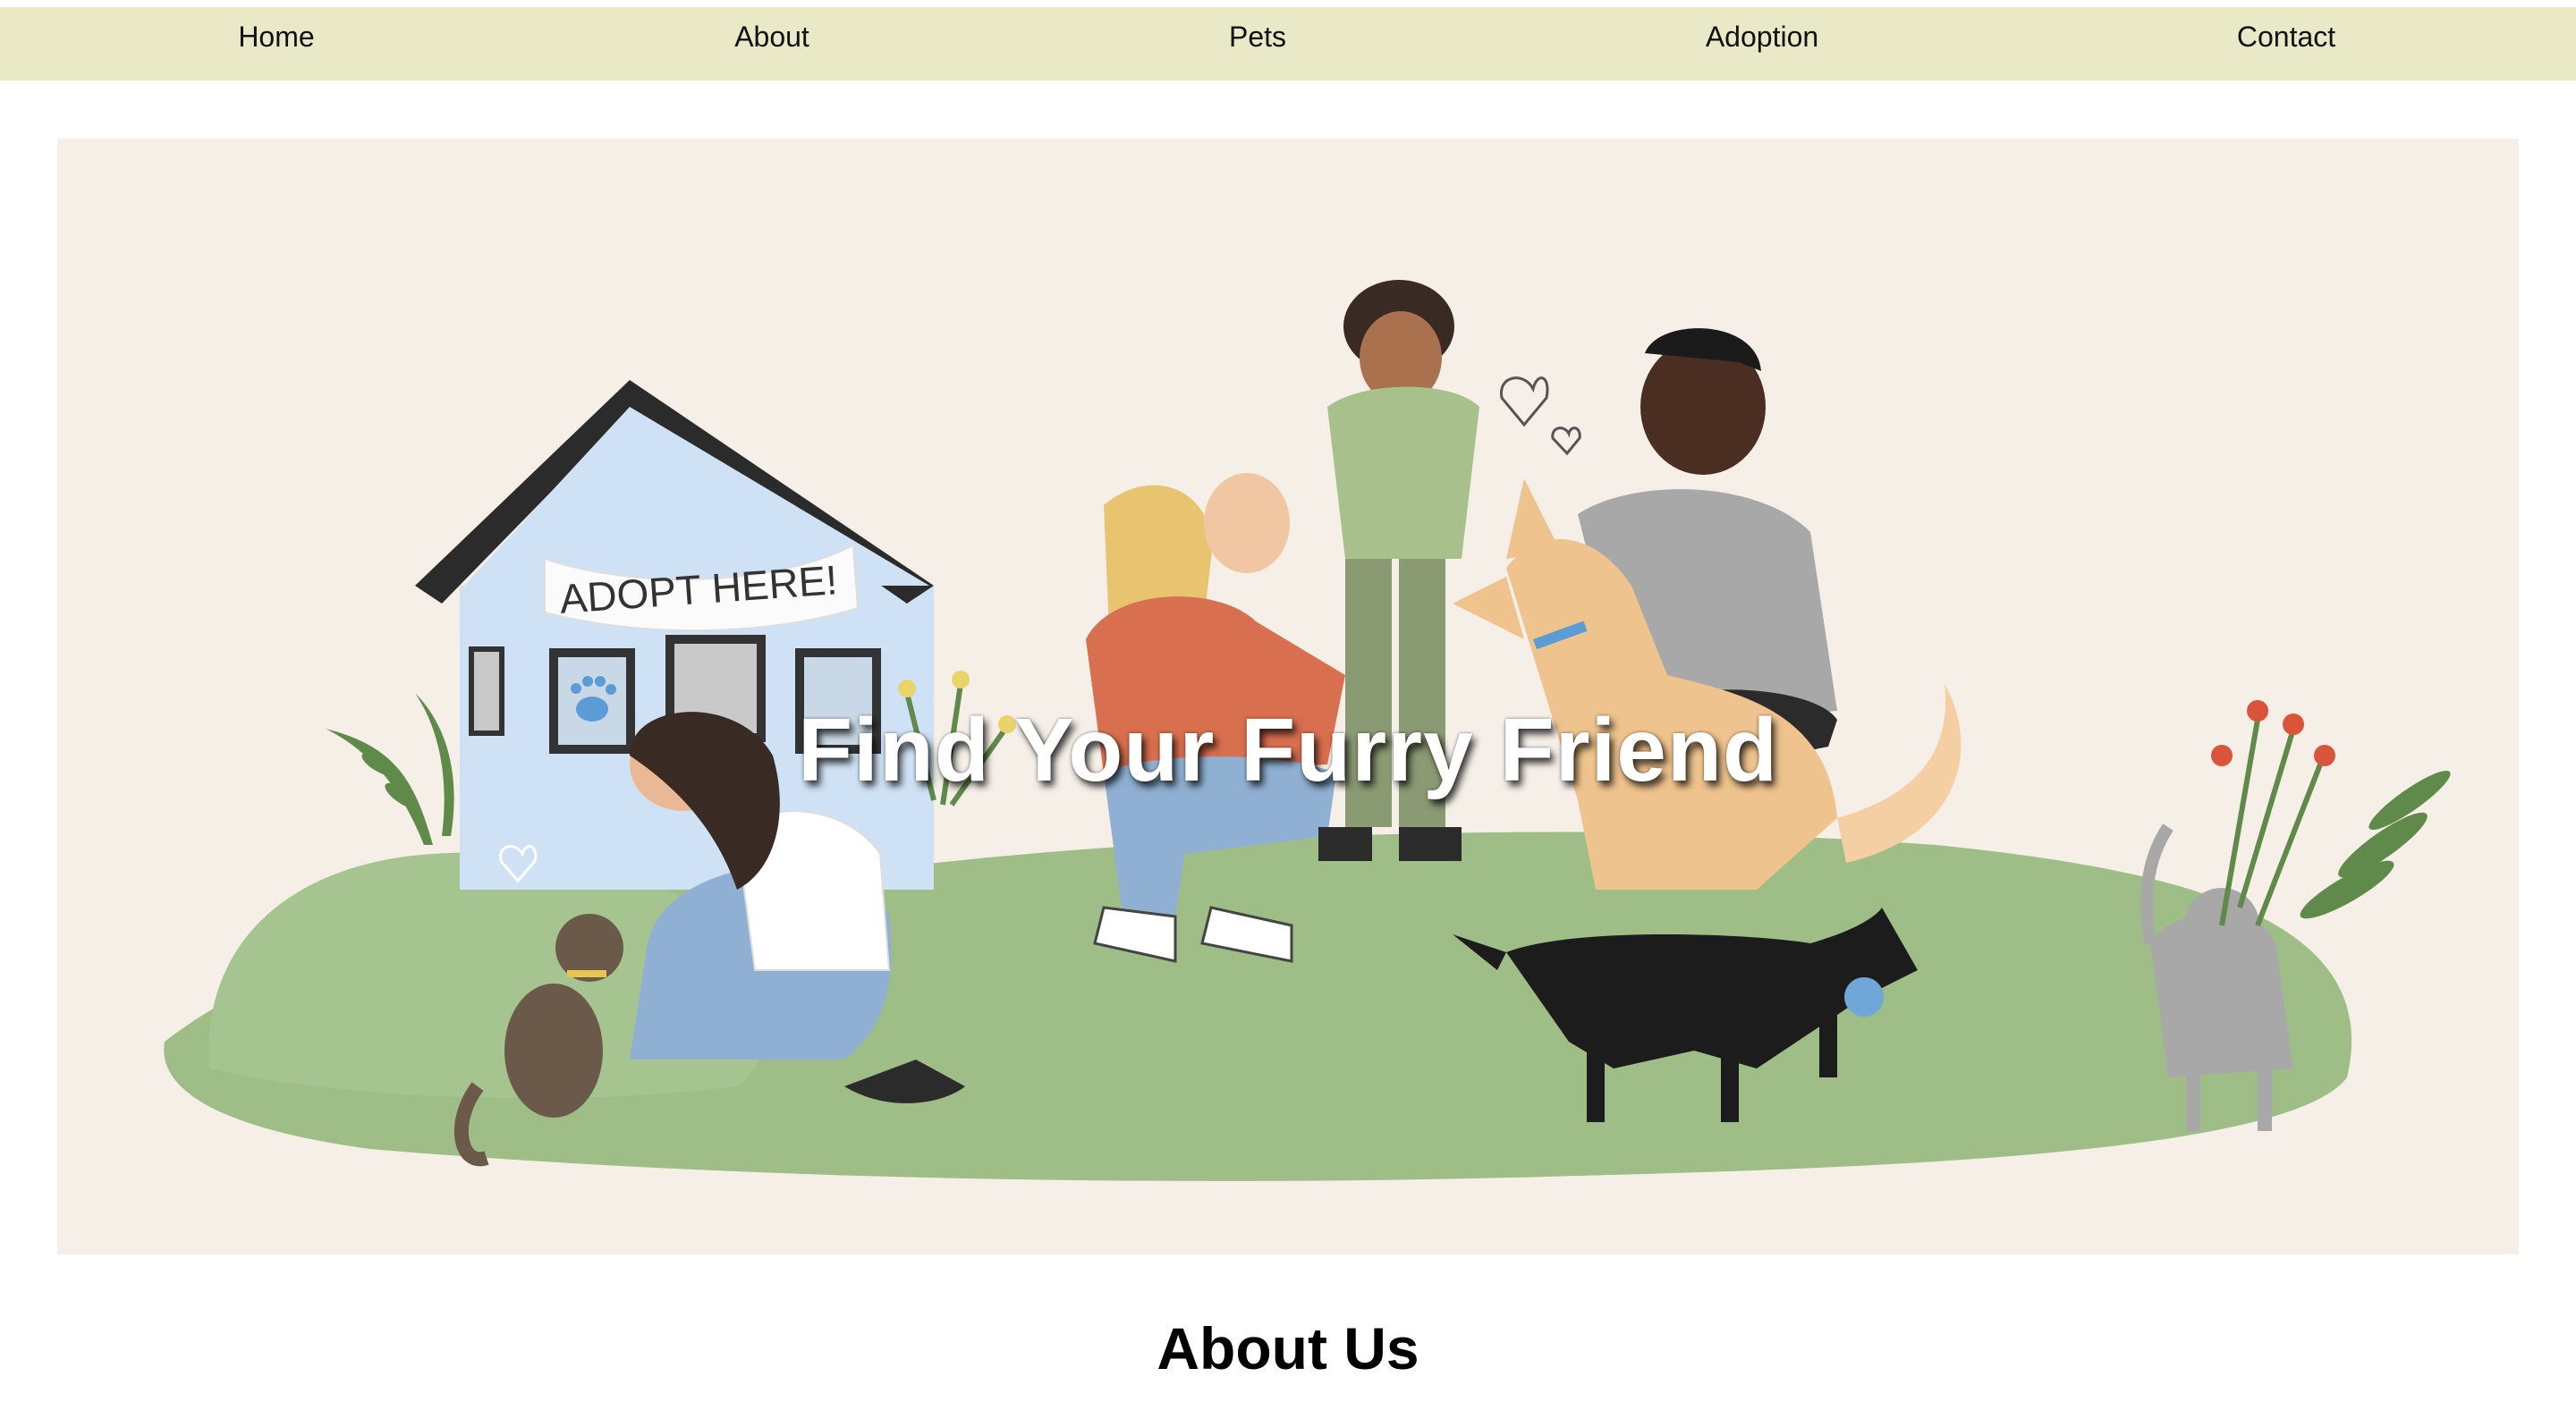  I want to click on about-us-heading: About Us, so click(1288, 1348).